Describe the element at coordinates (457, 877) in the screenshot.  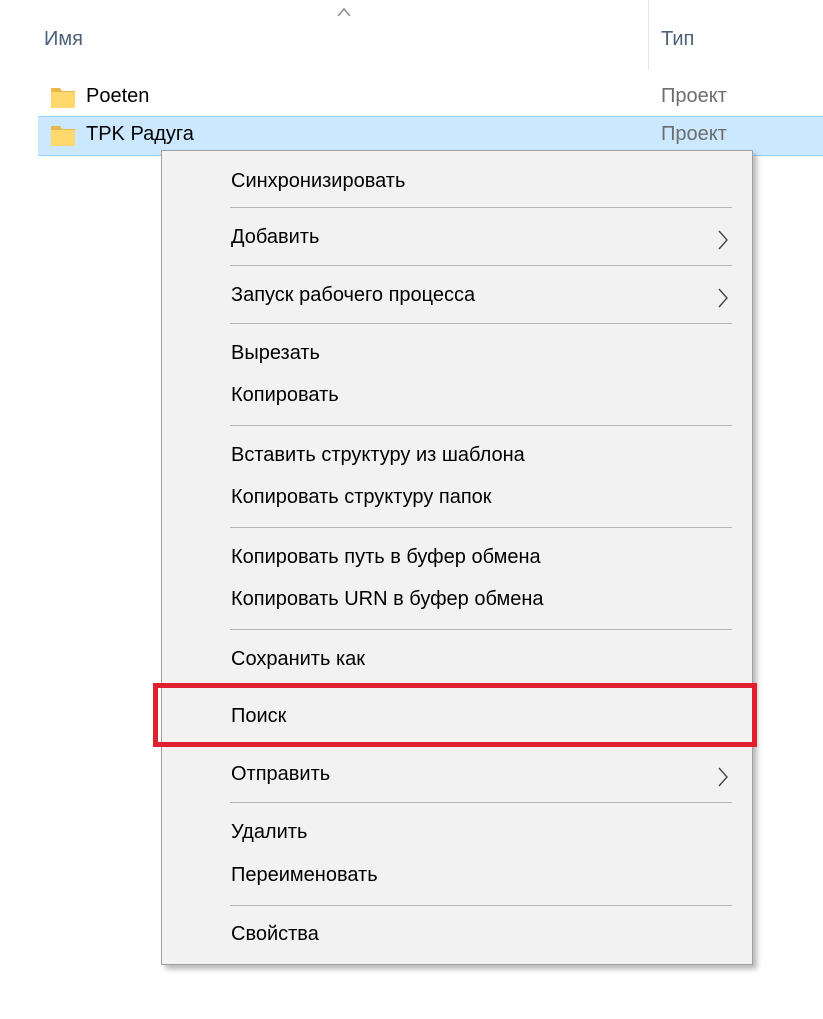
I see `menu-item-rename: Переименовать` at that location.